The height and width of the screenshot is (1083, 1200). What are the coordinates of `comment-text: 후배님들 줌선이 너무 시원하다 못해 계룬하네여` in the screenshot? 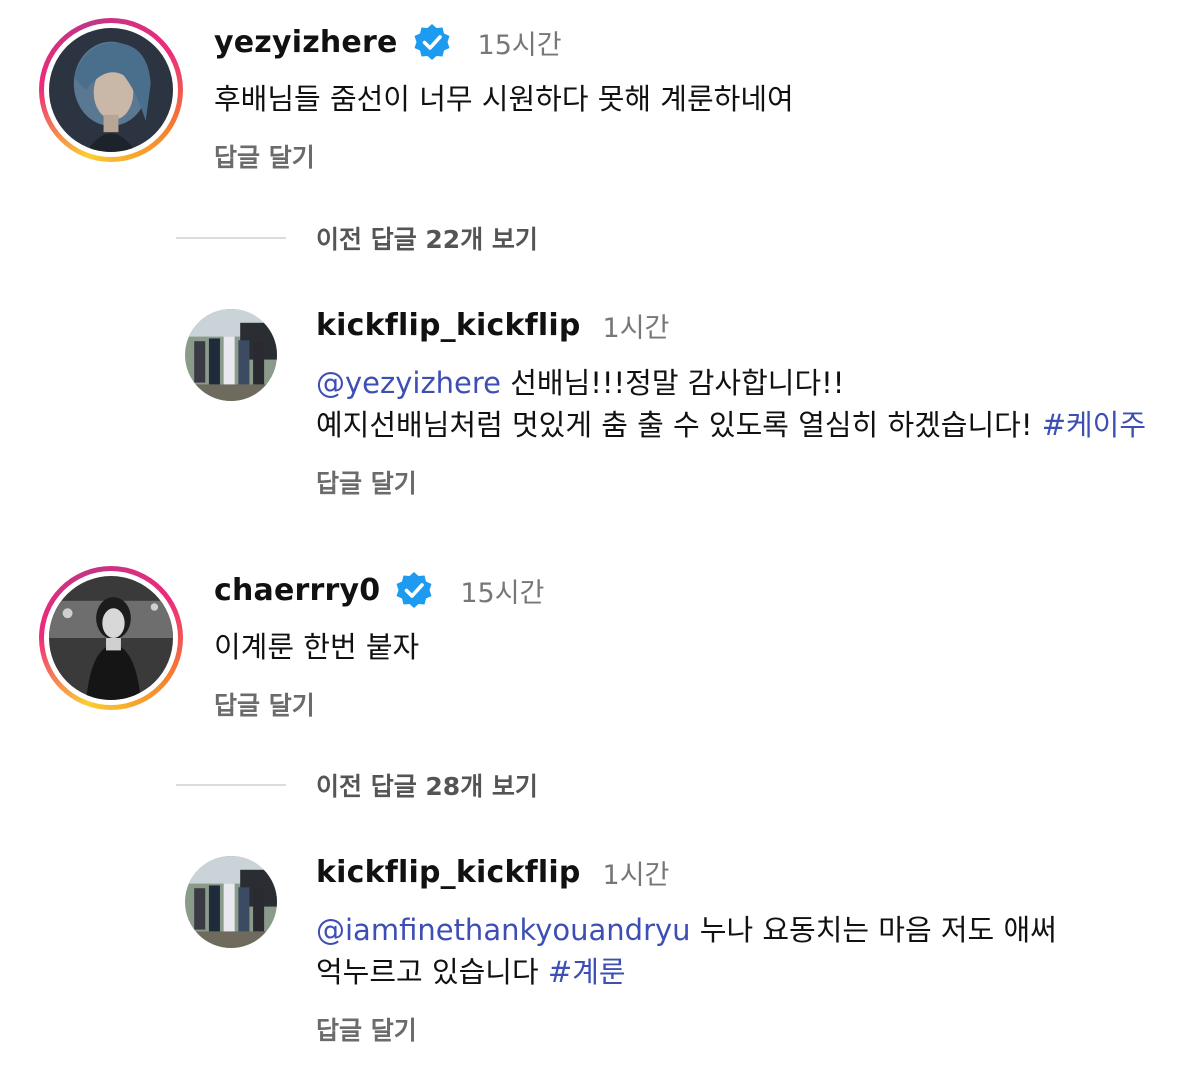 It's located at (504, 99).